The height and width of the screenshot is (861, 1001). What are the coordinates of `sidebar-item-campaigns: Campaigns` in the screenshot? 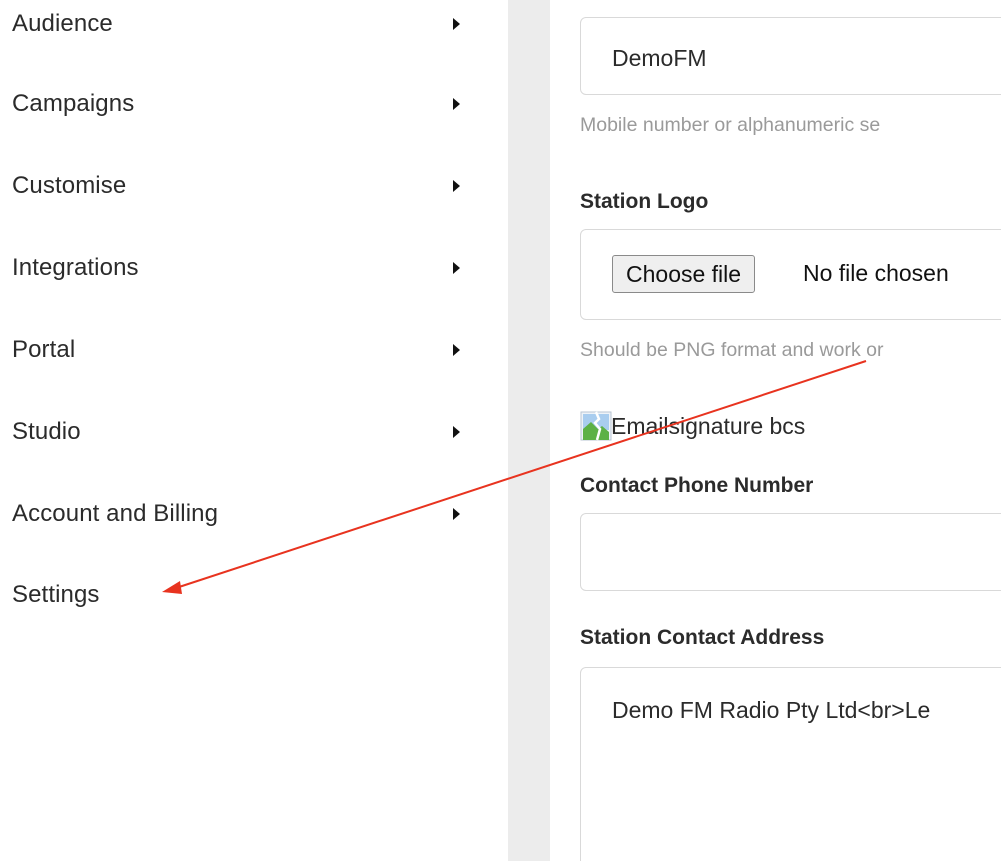 It's located at (242, 104).